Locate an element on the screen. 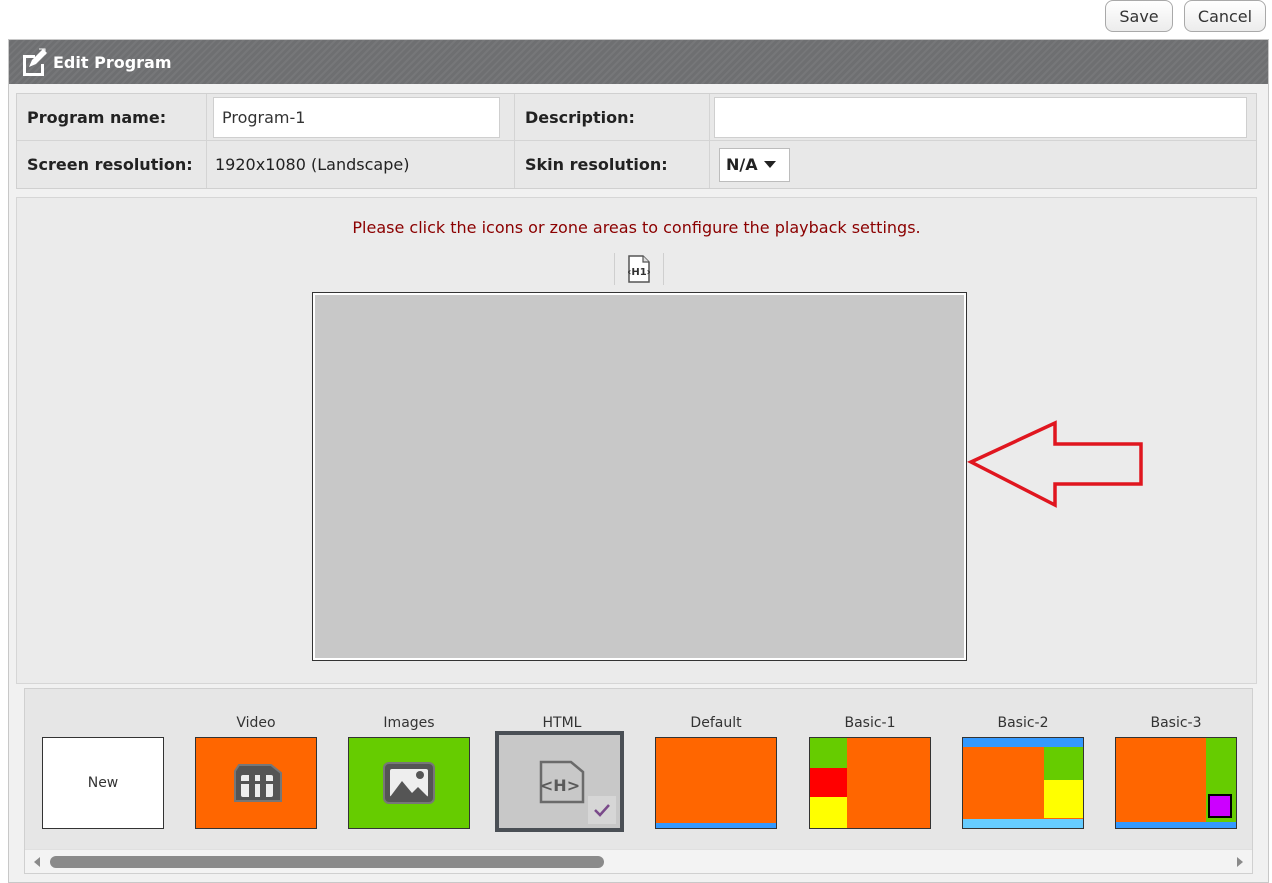 Image resolution: width=1272 pixels, height=883 pixels. video-icon is located at coordinates (258, 783).